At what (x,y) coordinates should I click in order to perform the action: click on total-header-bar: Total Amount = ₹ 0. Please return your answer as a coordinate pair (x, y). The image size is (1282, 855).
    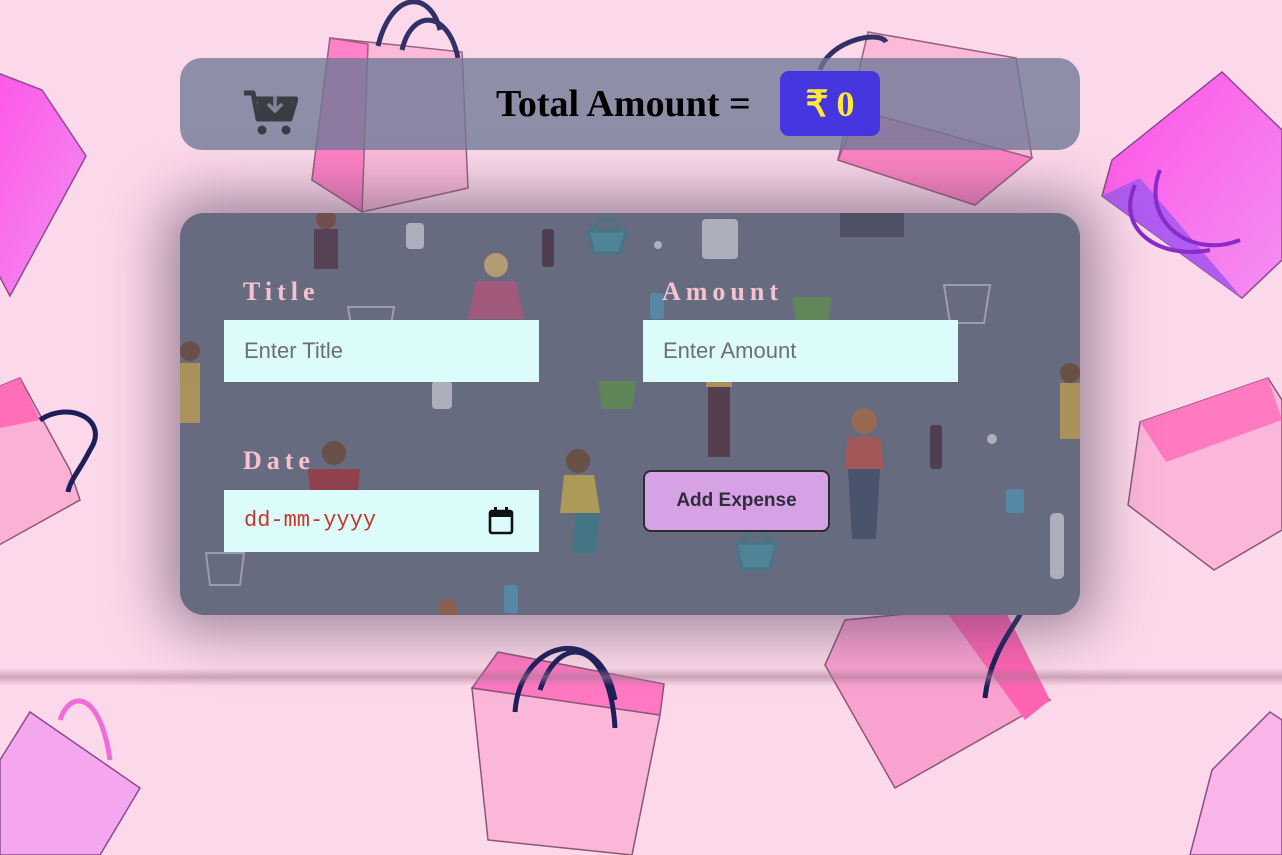
    Looking at the image, I should click on (630, 104).